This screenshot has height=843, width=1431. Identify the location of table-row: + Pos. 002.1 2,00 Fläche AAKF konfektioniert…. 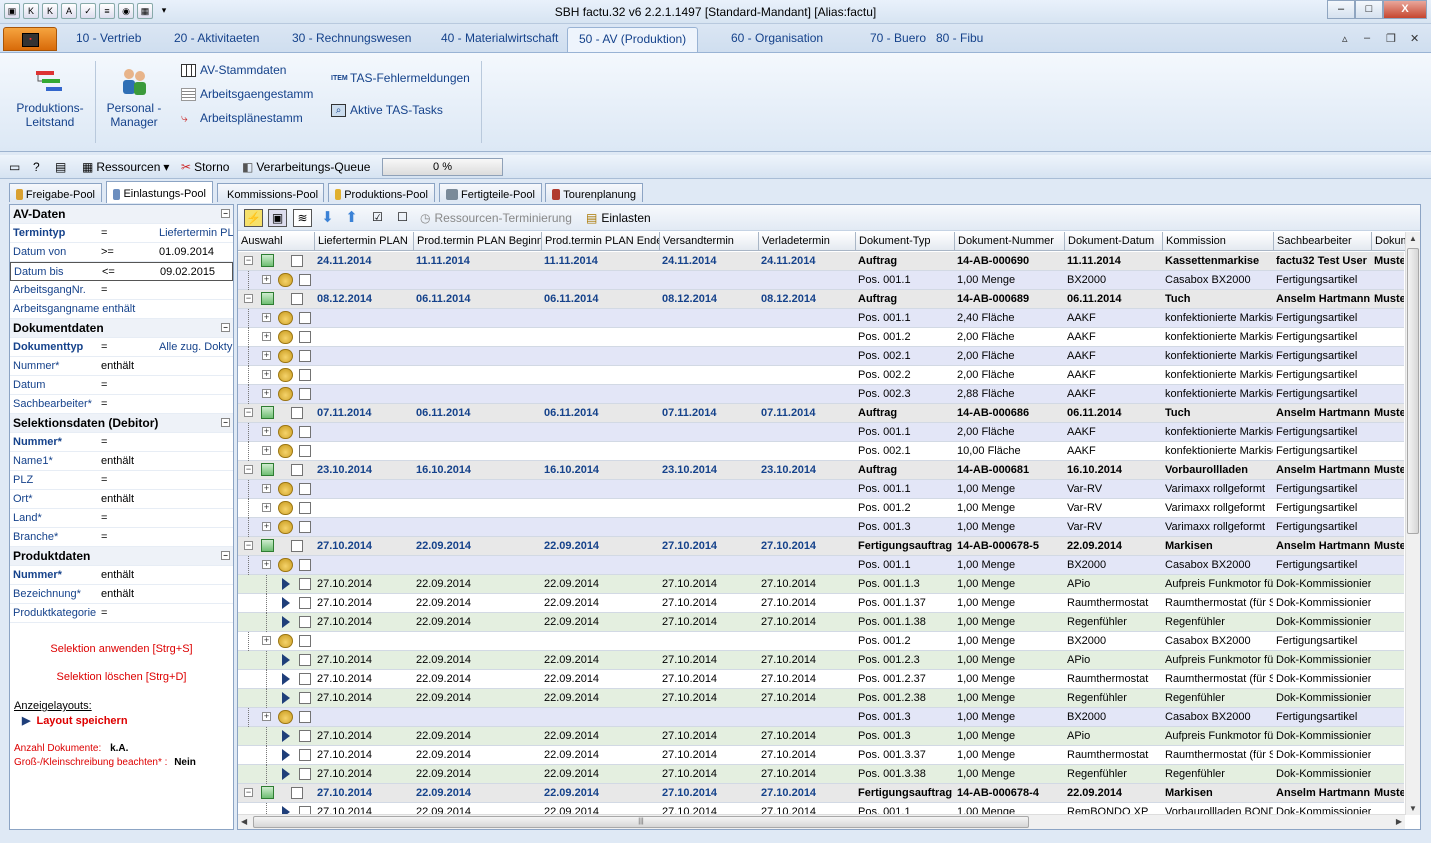
(821, 356).